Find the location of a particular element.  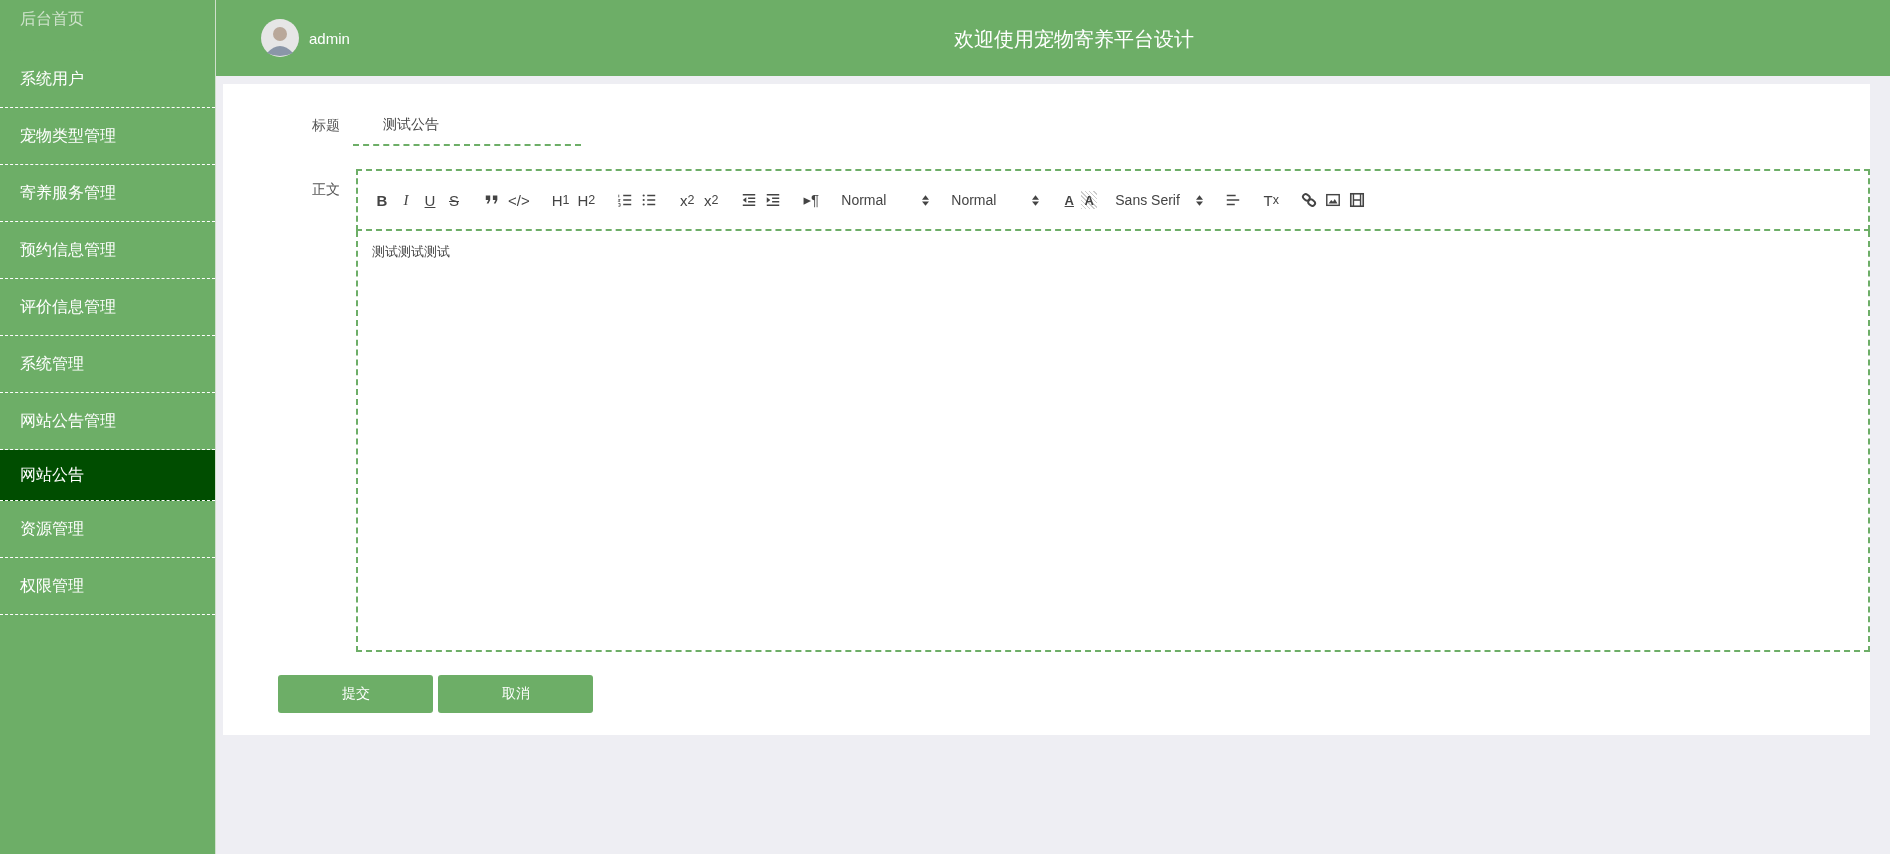

underline-button: U is located at coordinates (430, 200).